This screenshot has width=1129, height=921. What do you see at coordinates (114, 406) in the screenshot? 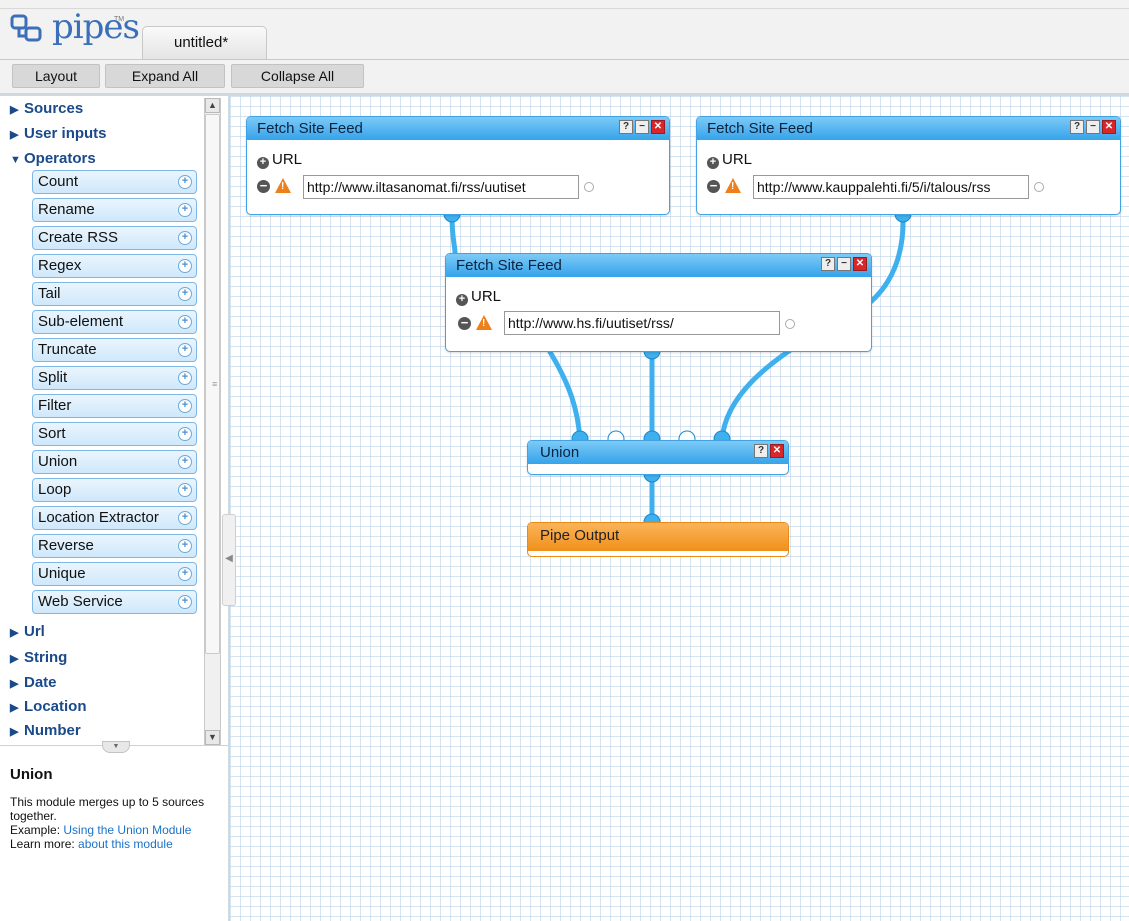
I see `operator-filter: Filter +` at bounding box center [114, 406].